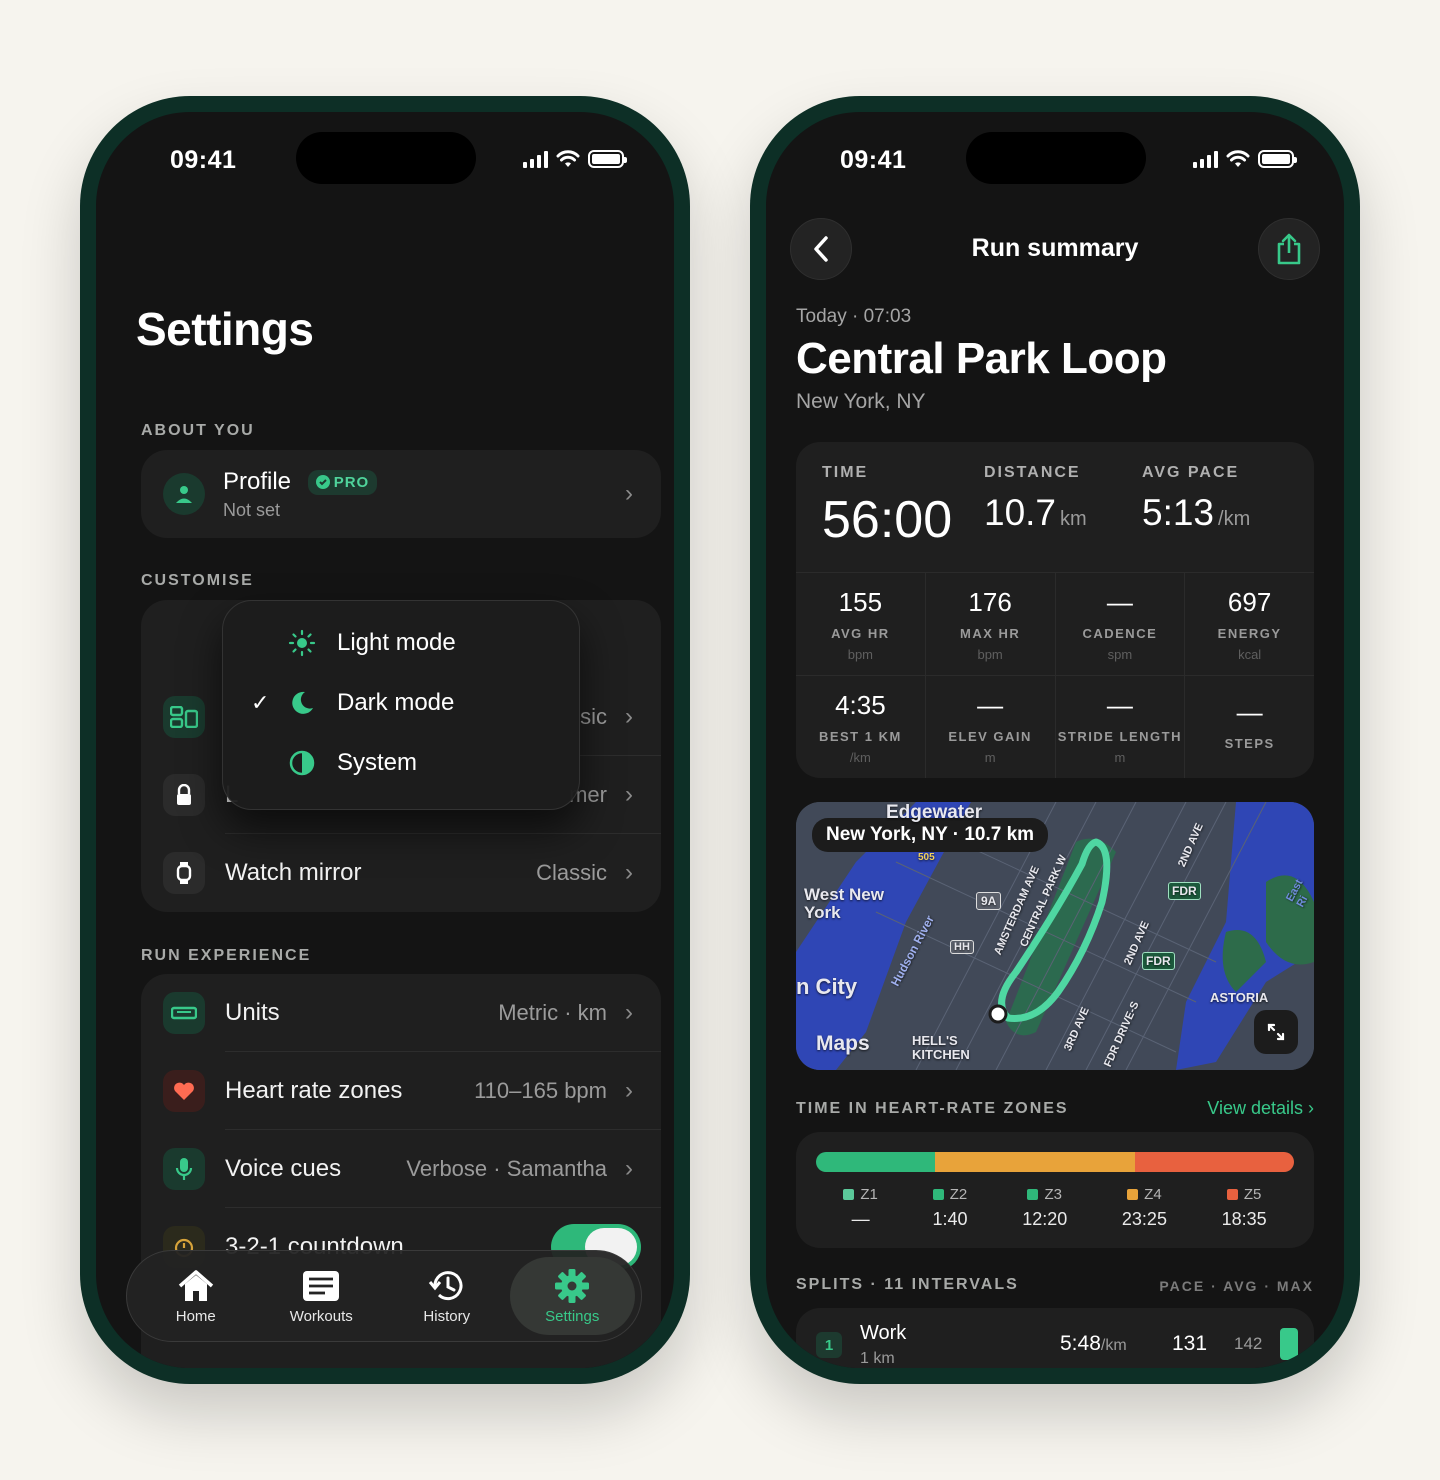  Describe the element at coordinates (1276, 1032) in the screenshot. I see `expand-map-button` at that location.